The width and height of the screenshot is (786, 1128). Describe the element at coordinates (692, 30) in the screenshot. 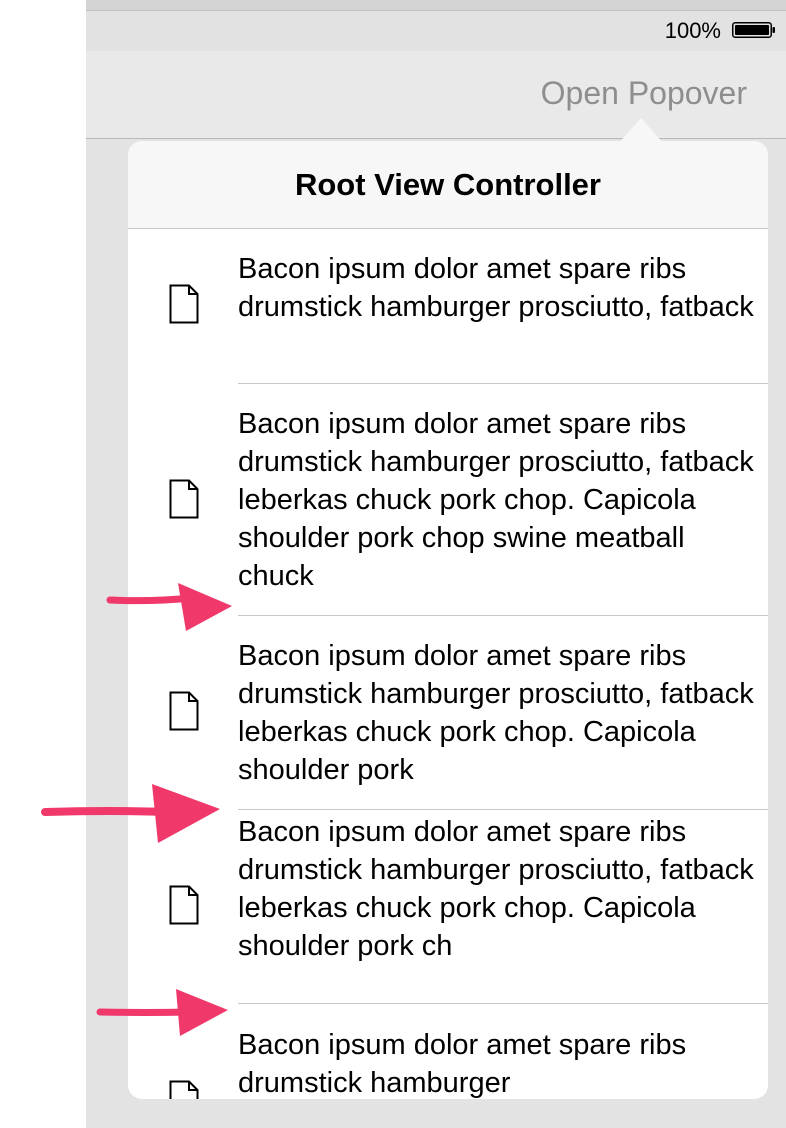

I see `battery-percent: 100%` at that location.